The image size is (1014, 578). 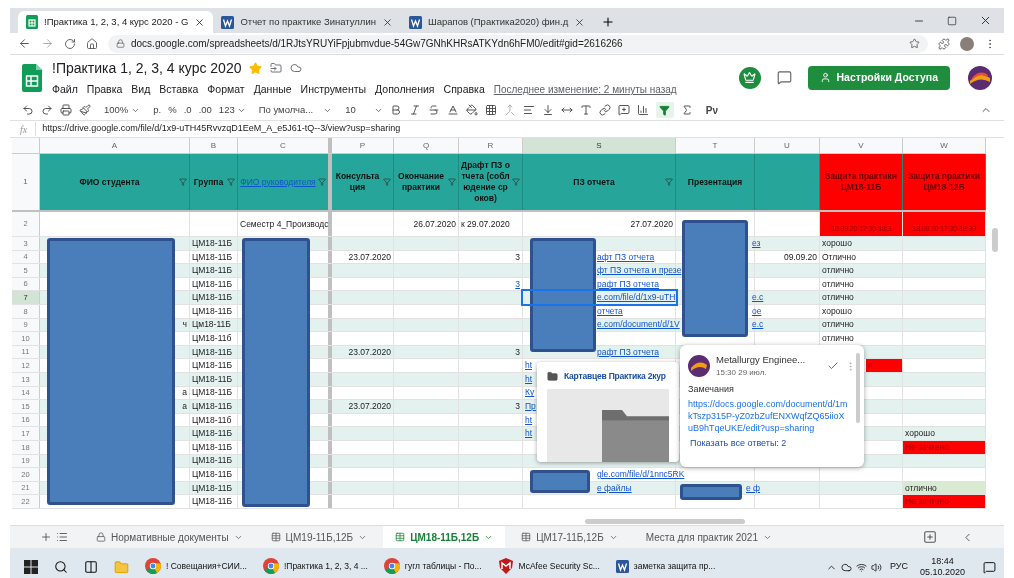 I want to click on redo-icon, so click(x=47, y=110).